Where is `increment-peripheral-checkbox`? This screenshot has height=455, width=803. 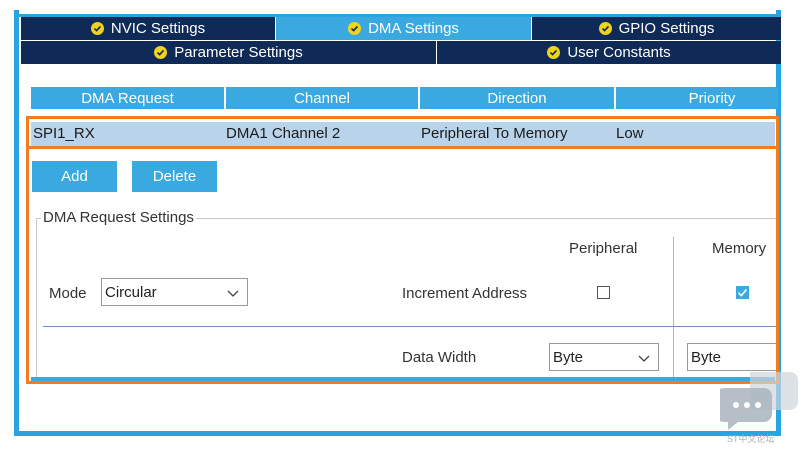
increment-peripheral-checkbox is located at coordinates (603, 292).